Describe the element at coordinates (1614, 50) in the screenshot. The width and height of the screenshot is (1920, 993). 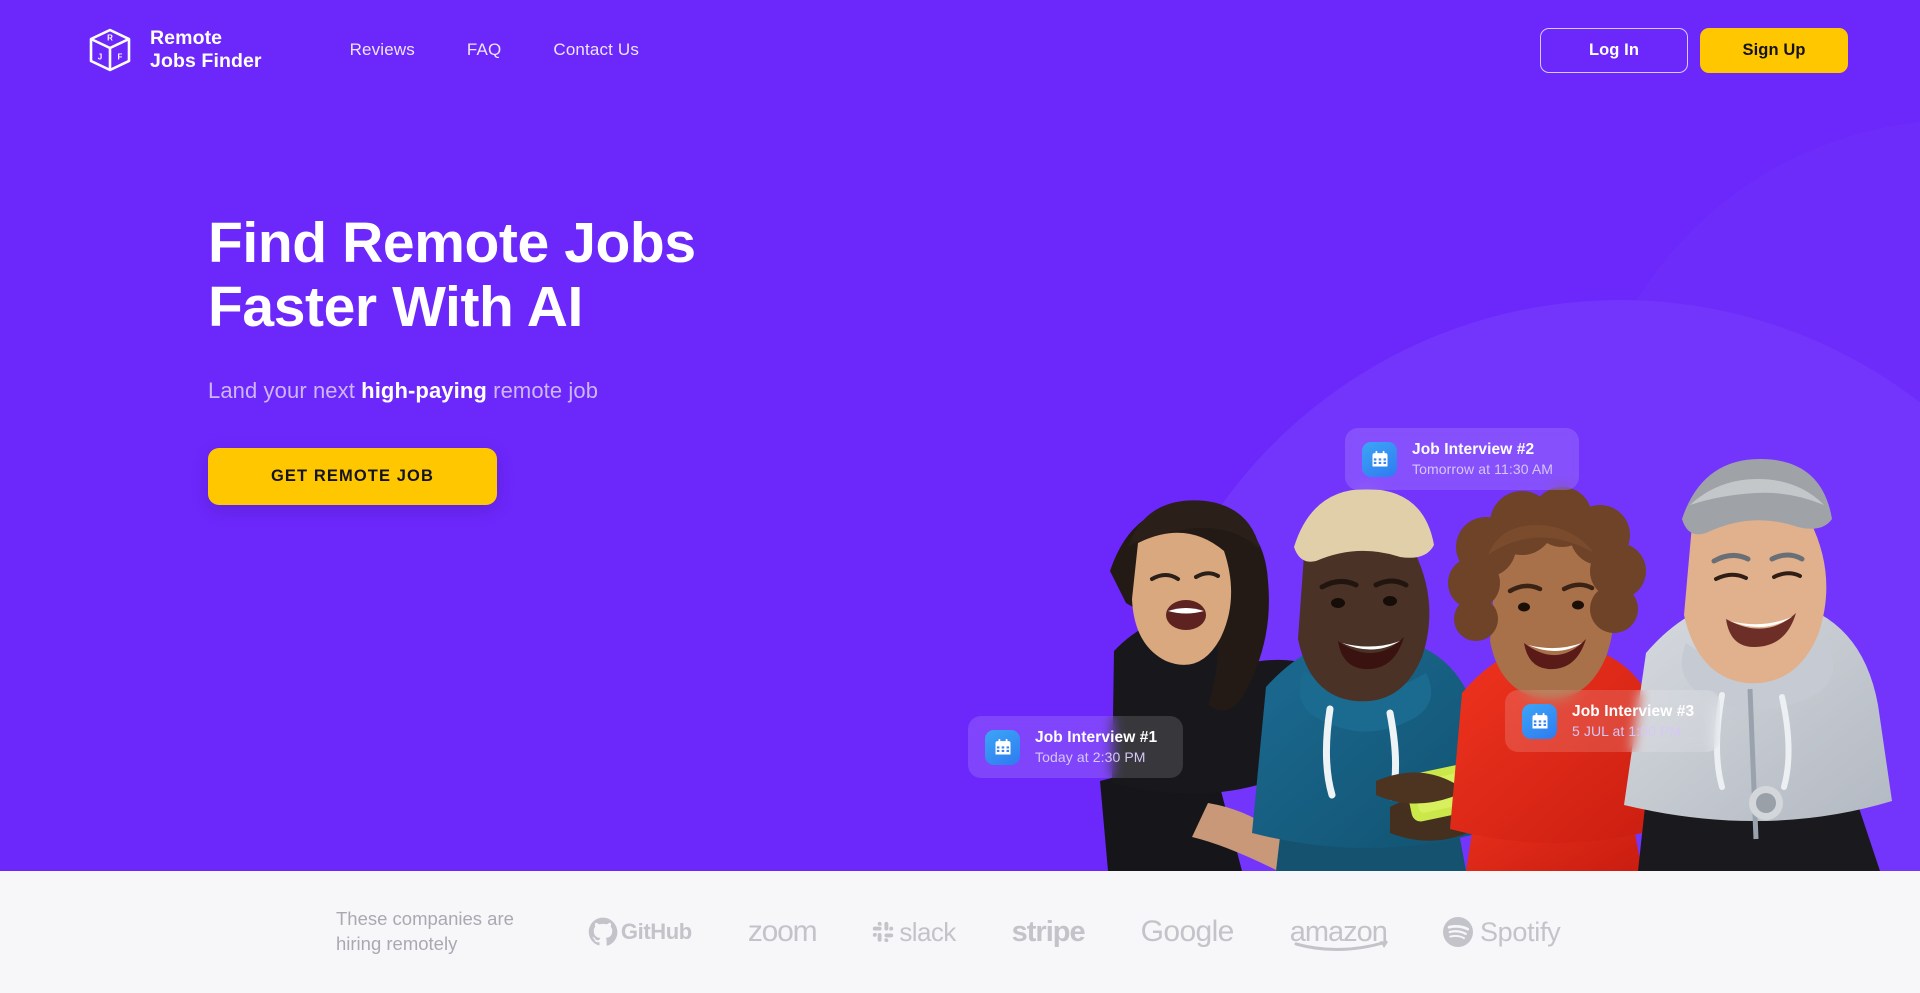
I see `login-button: Log In` at that location.